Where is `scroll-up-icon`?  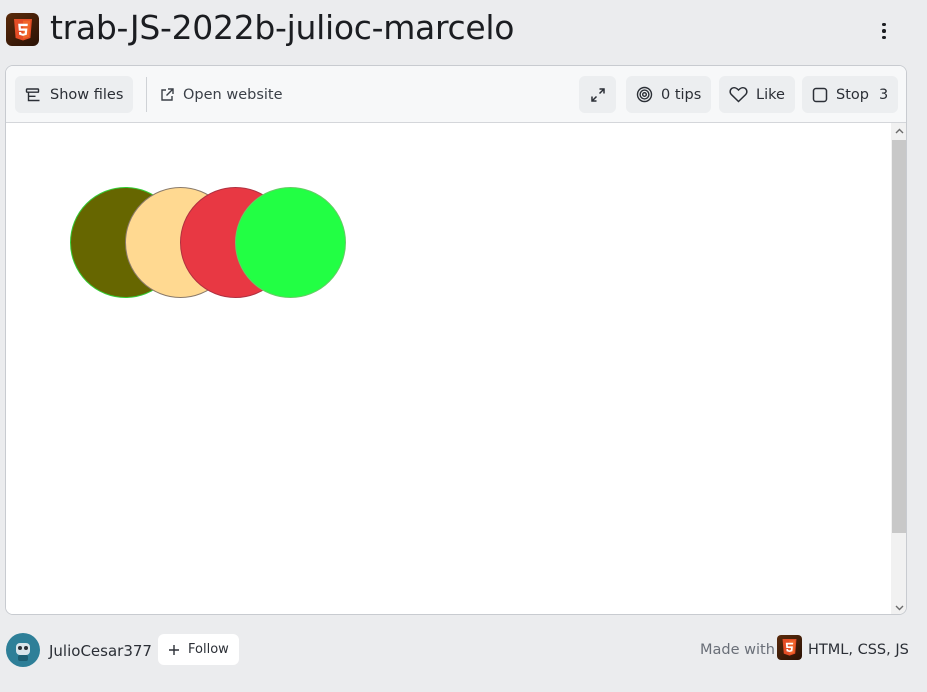
scroll-up-icon is located at coordinates (898, 130).